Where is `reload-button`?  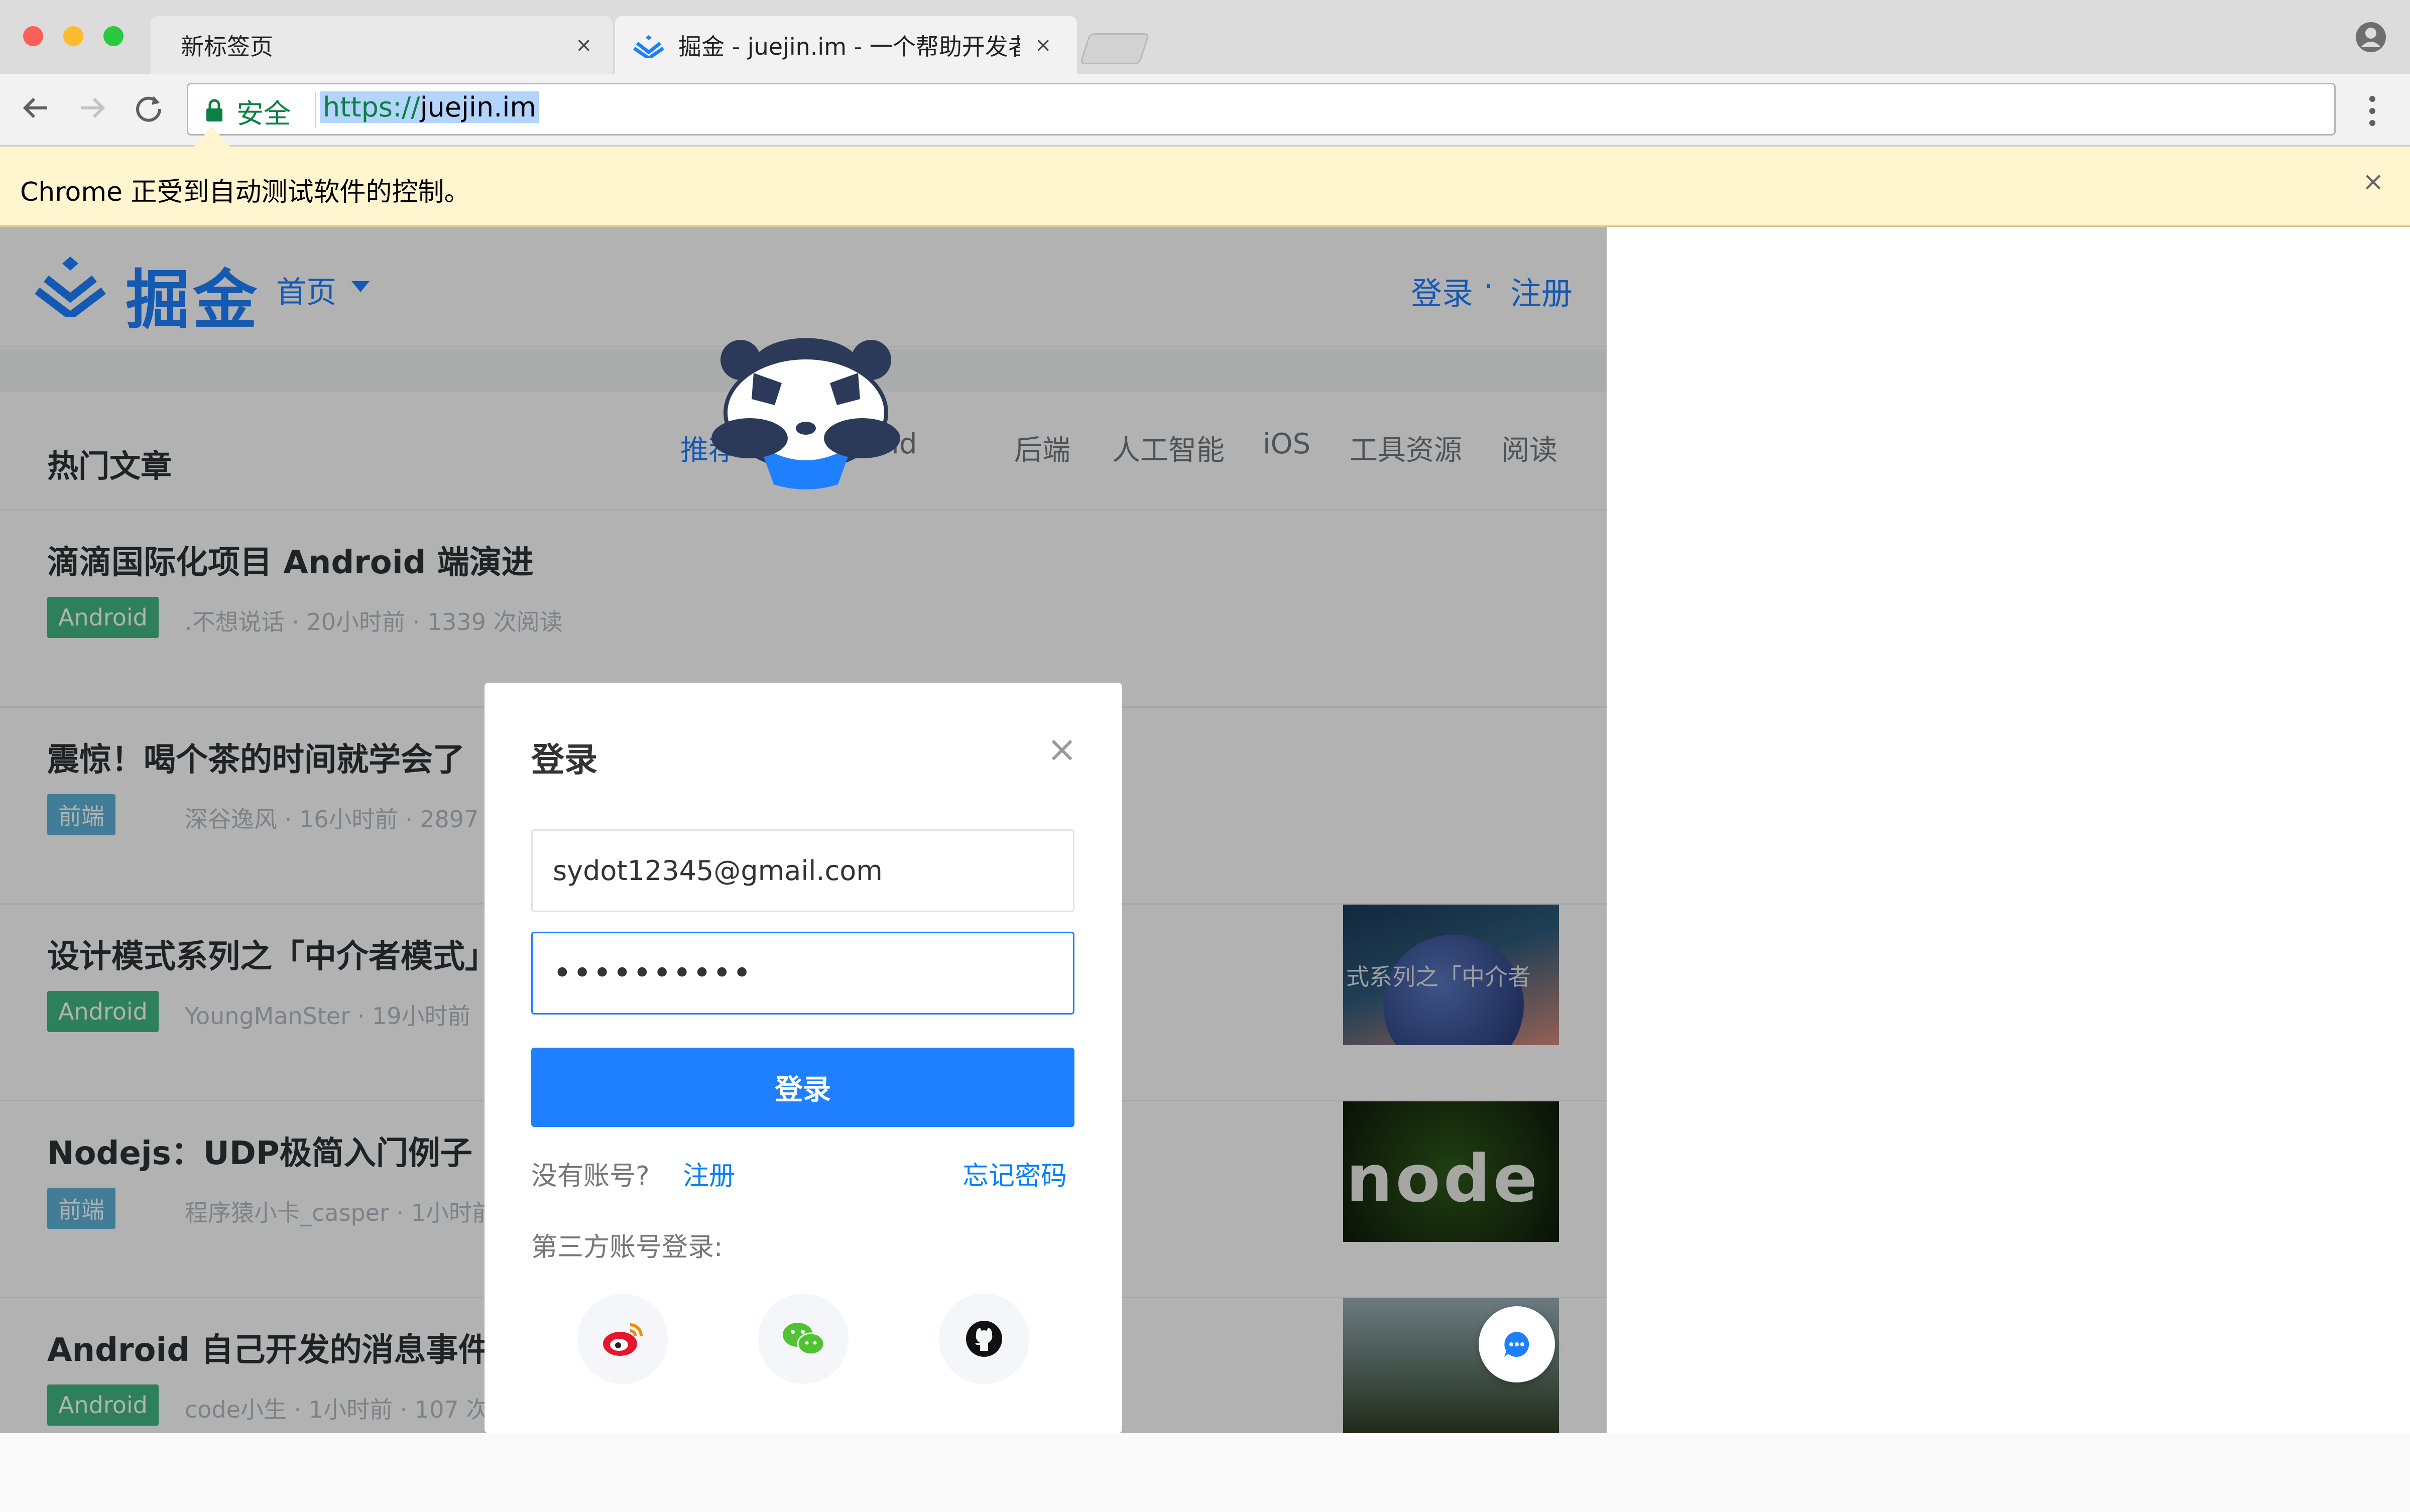
reload-button is located at coordinates (149, 108).